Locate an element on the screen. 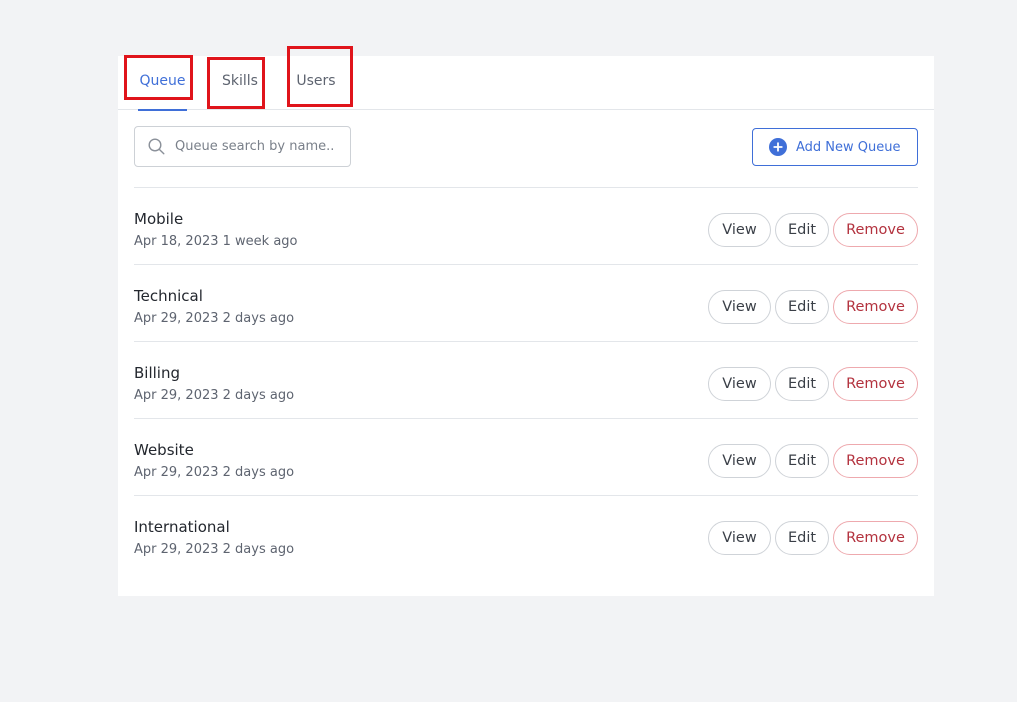 Image resolution: width=1017 pixels, height=702 pixels. plus-circle-icon is located at coordinates (778, 147).